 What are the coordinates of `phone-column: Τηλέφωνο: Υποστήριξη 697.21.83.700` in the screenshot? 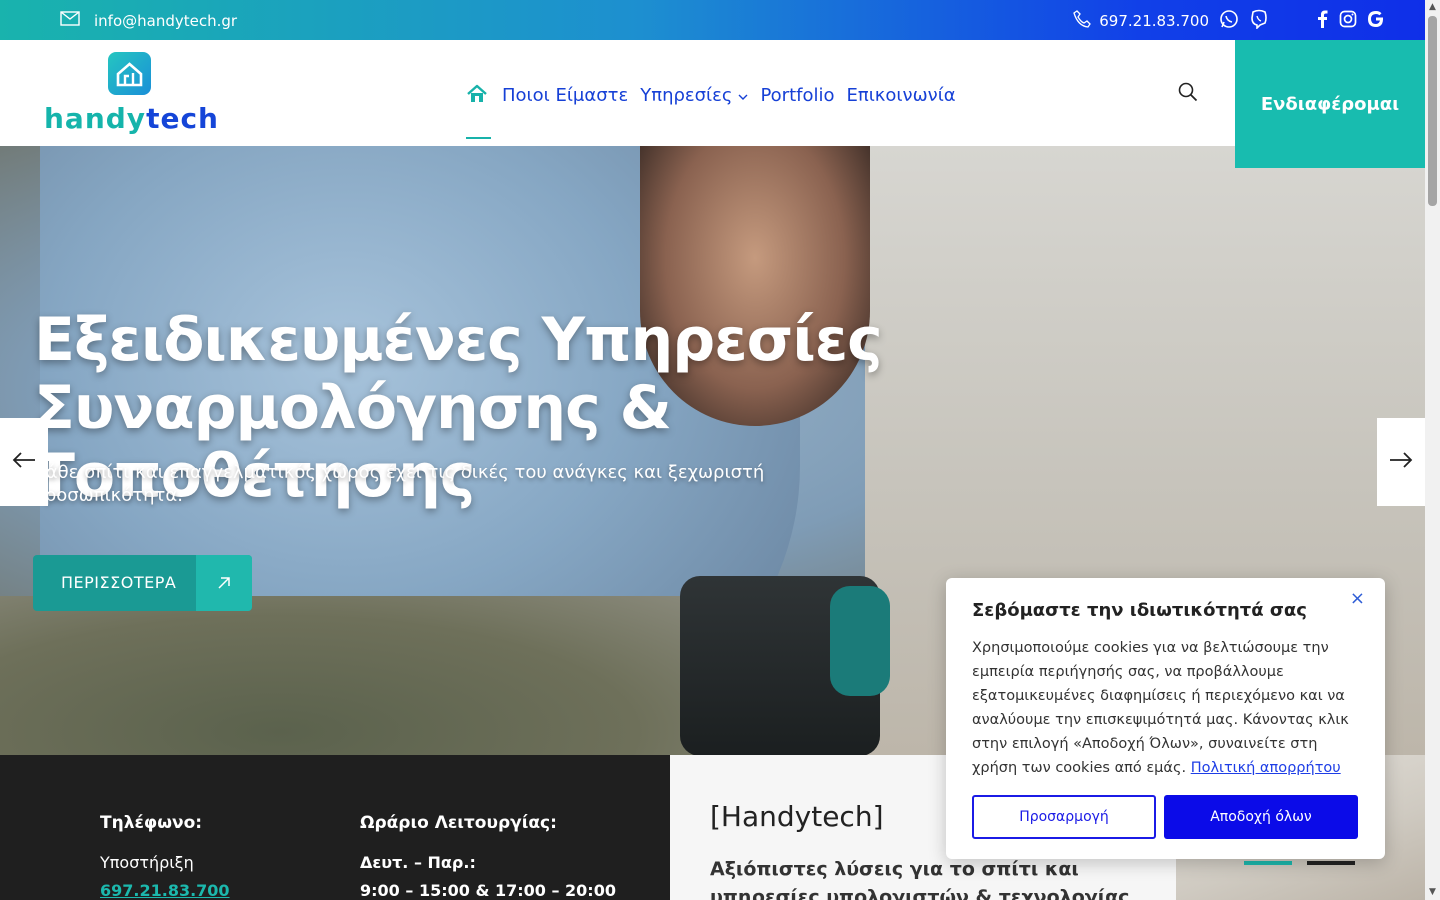 It's located at (165, 856).